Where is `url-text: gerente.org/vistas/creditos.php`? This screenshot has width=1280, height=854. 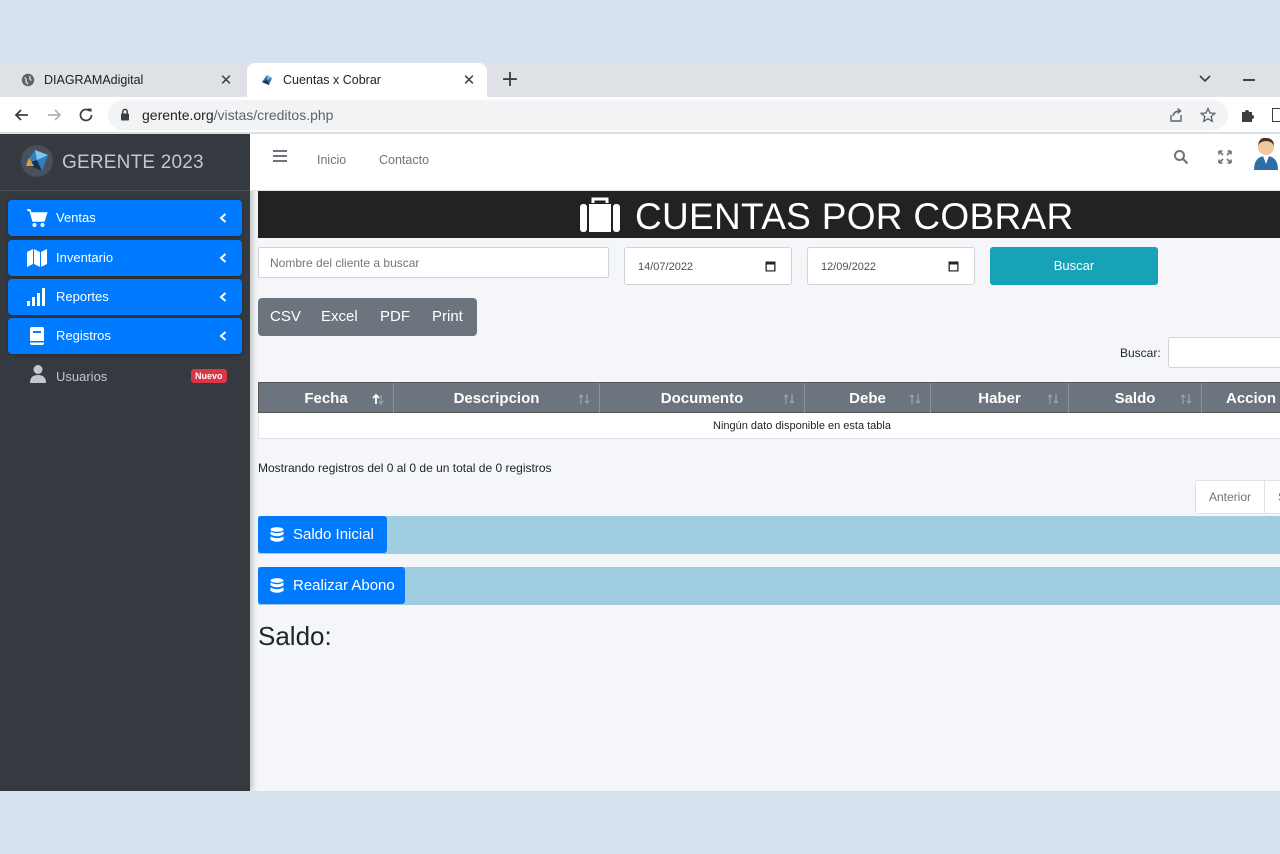 url-text: gerente.org/vistas/creditos.php is located at coordinates (237, 115).